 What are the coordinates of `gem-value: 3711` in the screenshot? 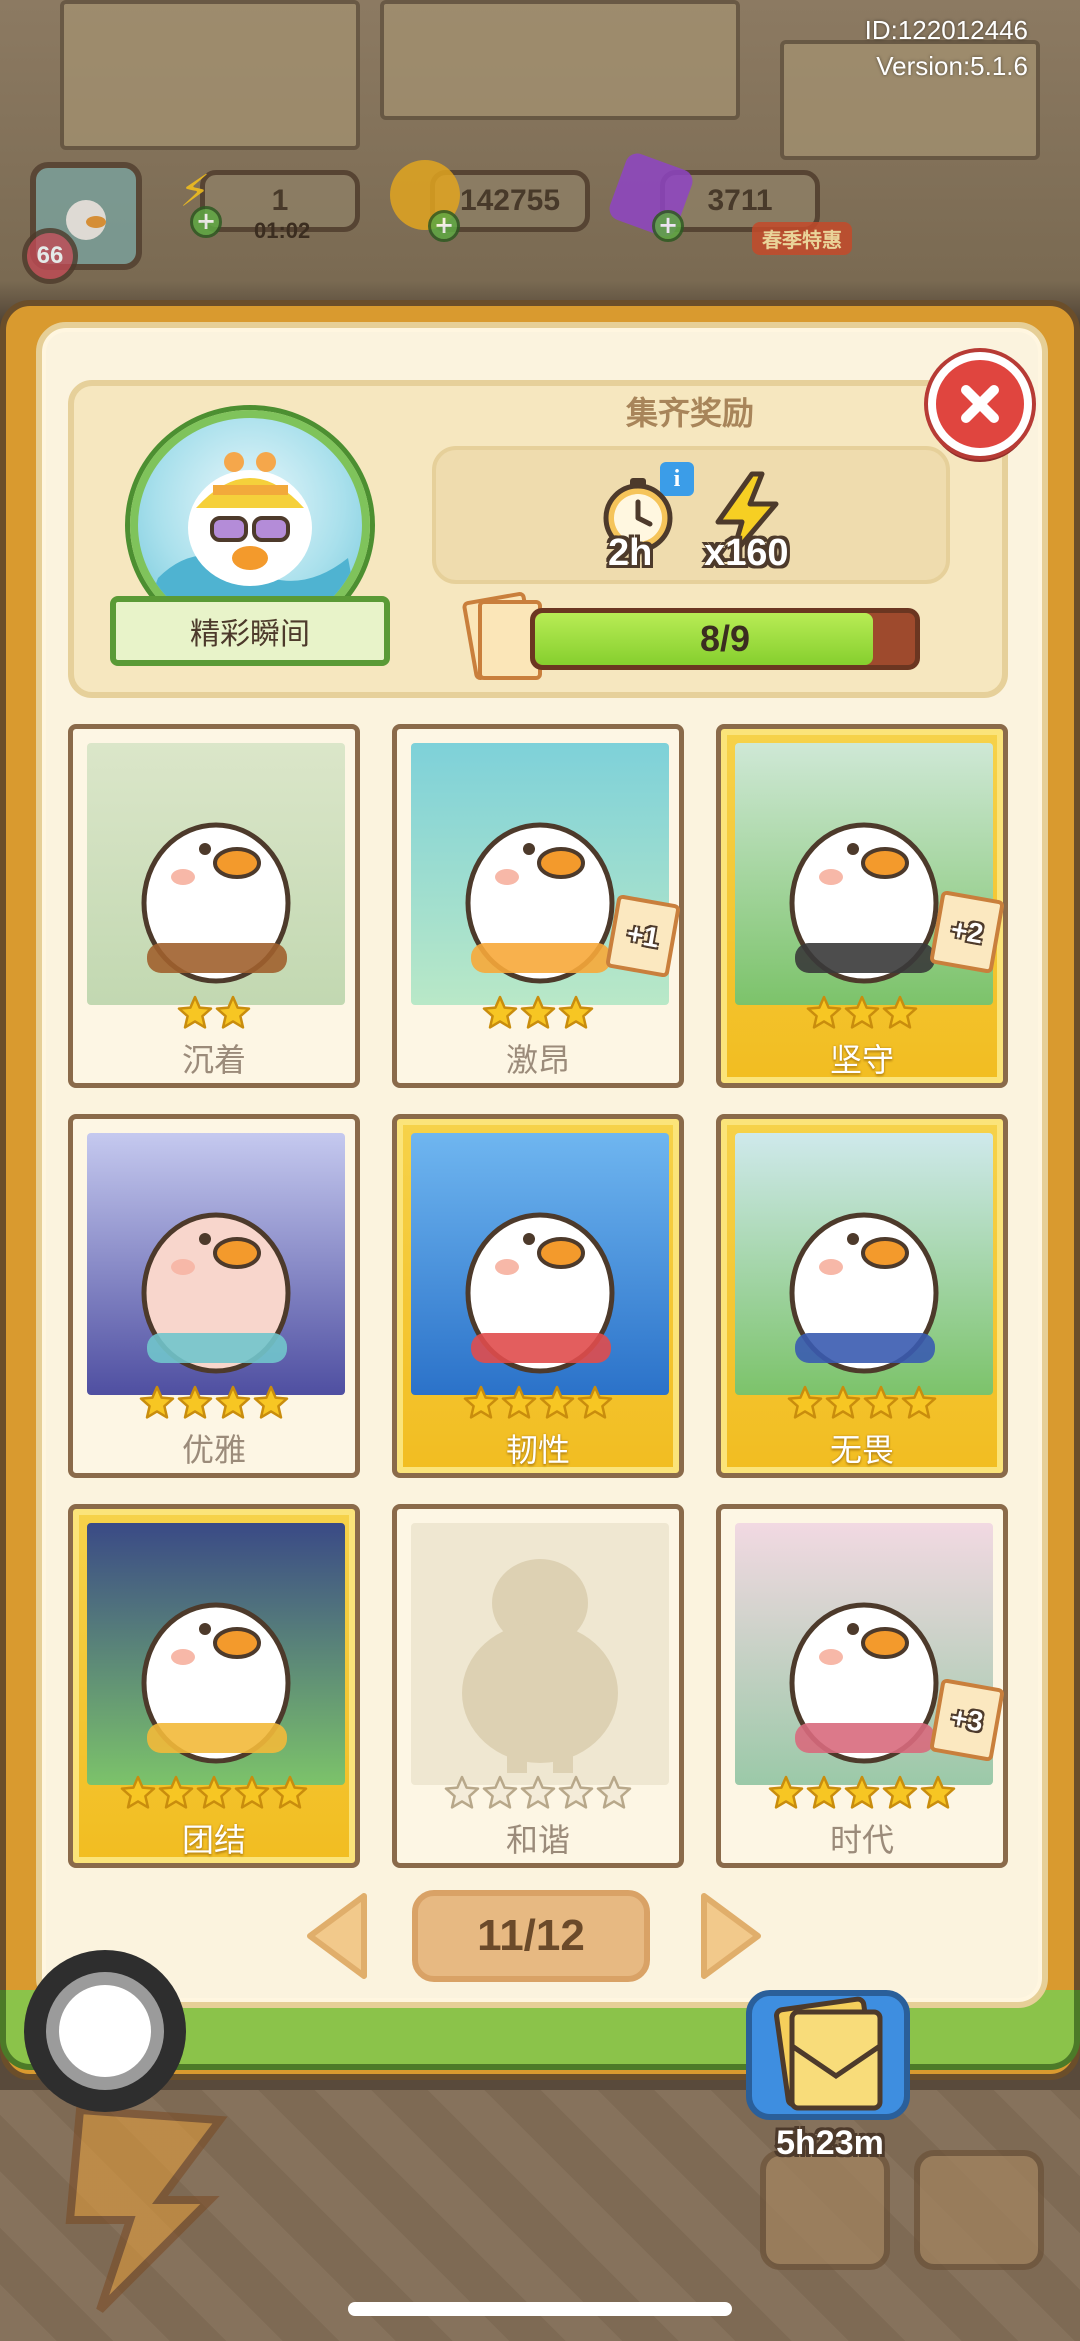 It's located at (740, 200).